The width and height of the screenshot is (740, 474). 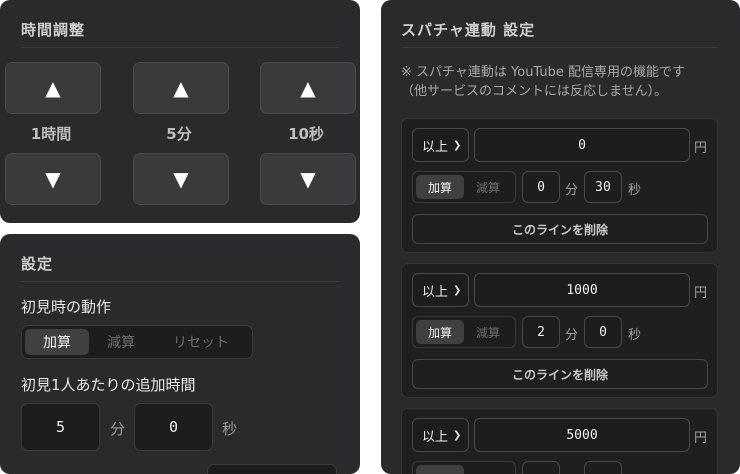 What do you see at coordinates (108, 385) in the screenshot?
I see `extra-time-label: 初見1人あたりの追加時間` at bounding box center [108, 385].